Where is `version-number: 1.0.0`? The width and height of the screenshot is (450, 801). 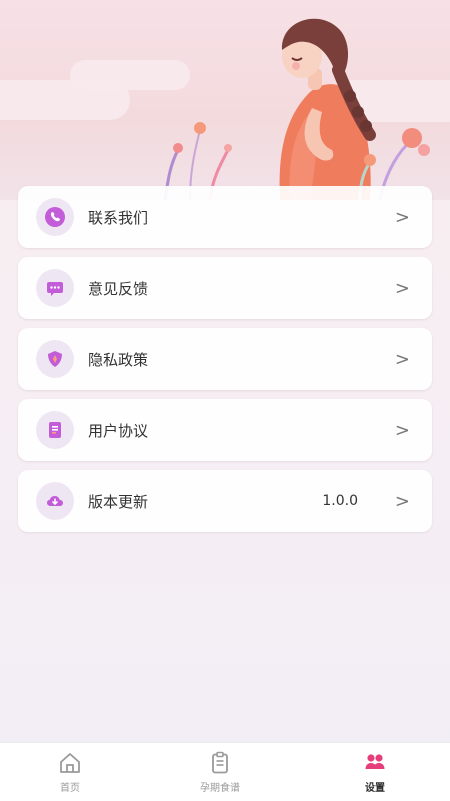 version-number: 1.0.0 is located at coordinates (340, 501).